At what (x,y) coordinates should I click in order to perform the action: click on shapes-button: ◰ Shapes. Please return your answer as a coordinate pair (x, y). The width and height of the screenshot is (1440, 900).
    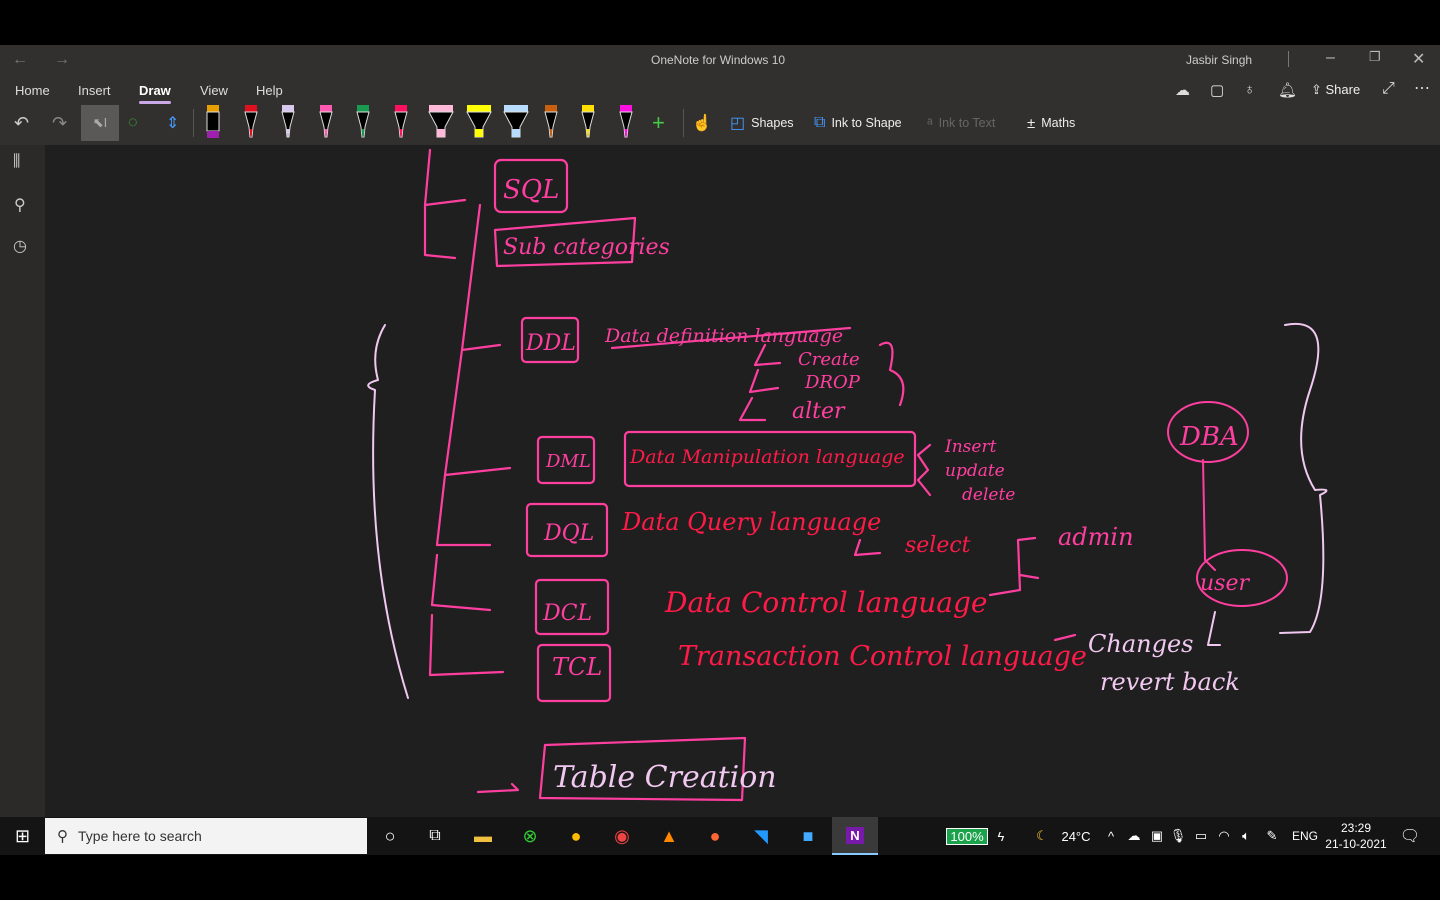
    Looking at the image, I should click on (762, 123).